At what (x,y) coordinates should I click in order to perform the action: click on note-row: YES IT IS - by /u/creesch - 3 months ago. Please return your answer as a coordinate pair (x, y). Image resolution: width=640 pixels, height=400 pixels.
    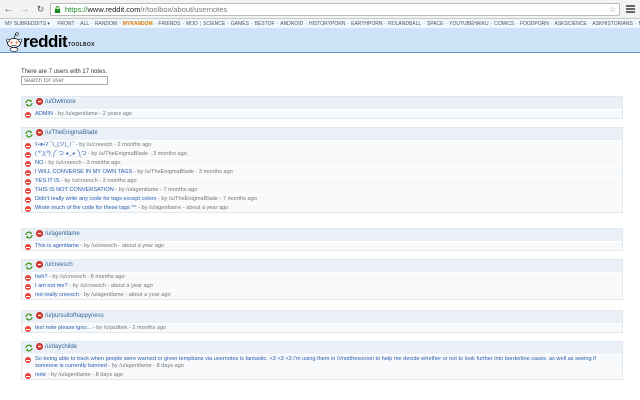
    Looking at the image, I should click on (322, 180).